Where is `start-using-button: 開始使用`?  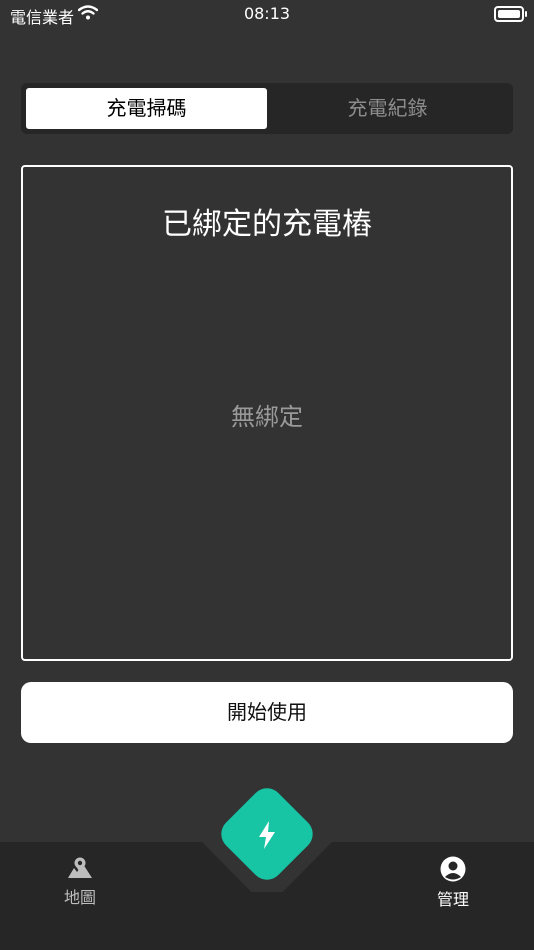 start-using-button: 開始使用 is located at coordinates (267, 712).